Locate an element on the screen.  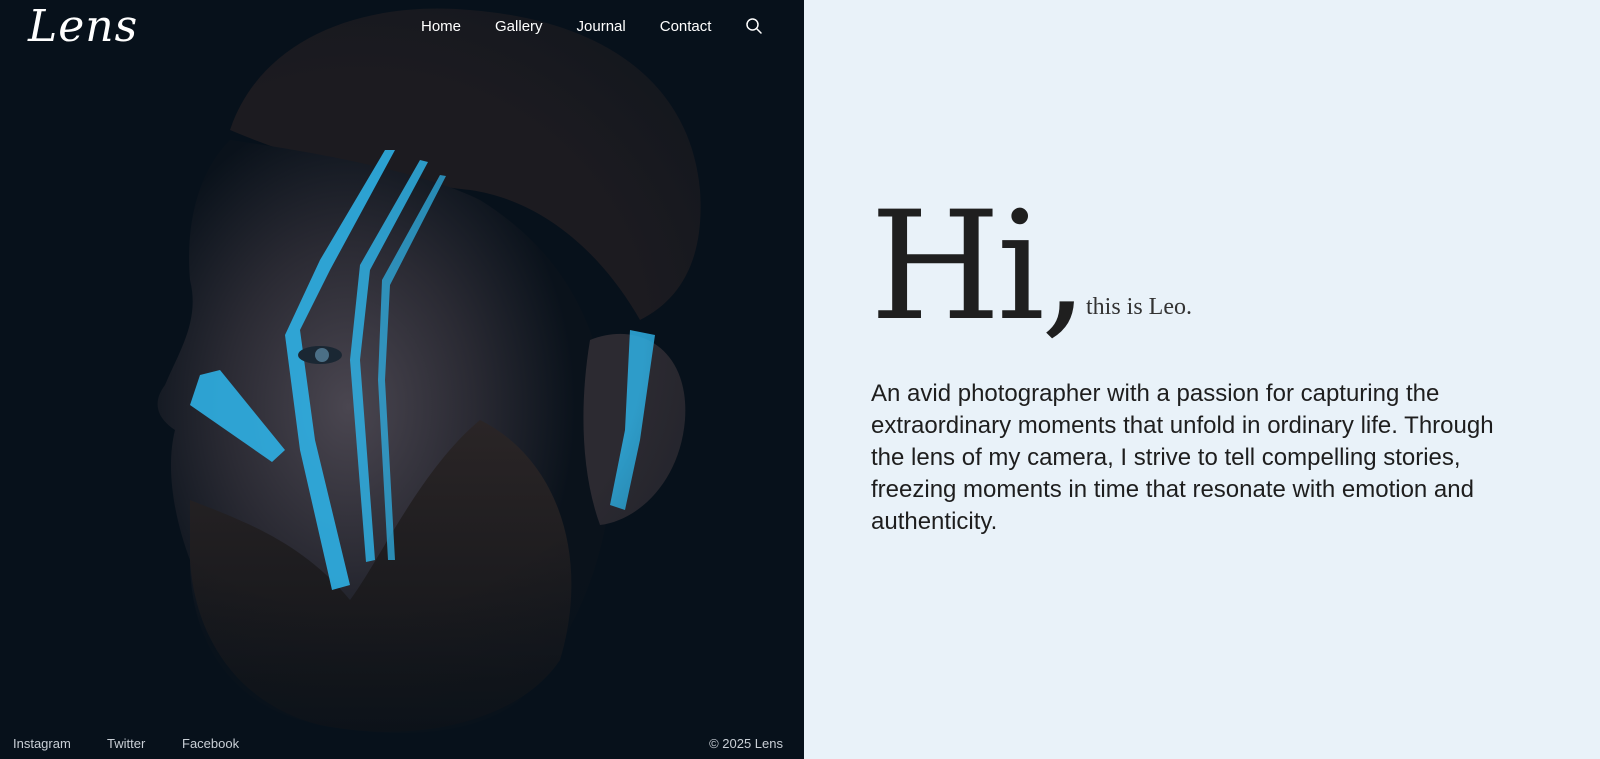
footer-link-facebook: Facebook is located at coordinates (210, 743).